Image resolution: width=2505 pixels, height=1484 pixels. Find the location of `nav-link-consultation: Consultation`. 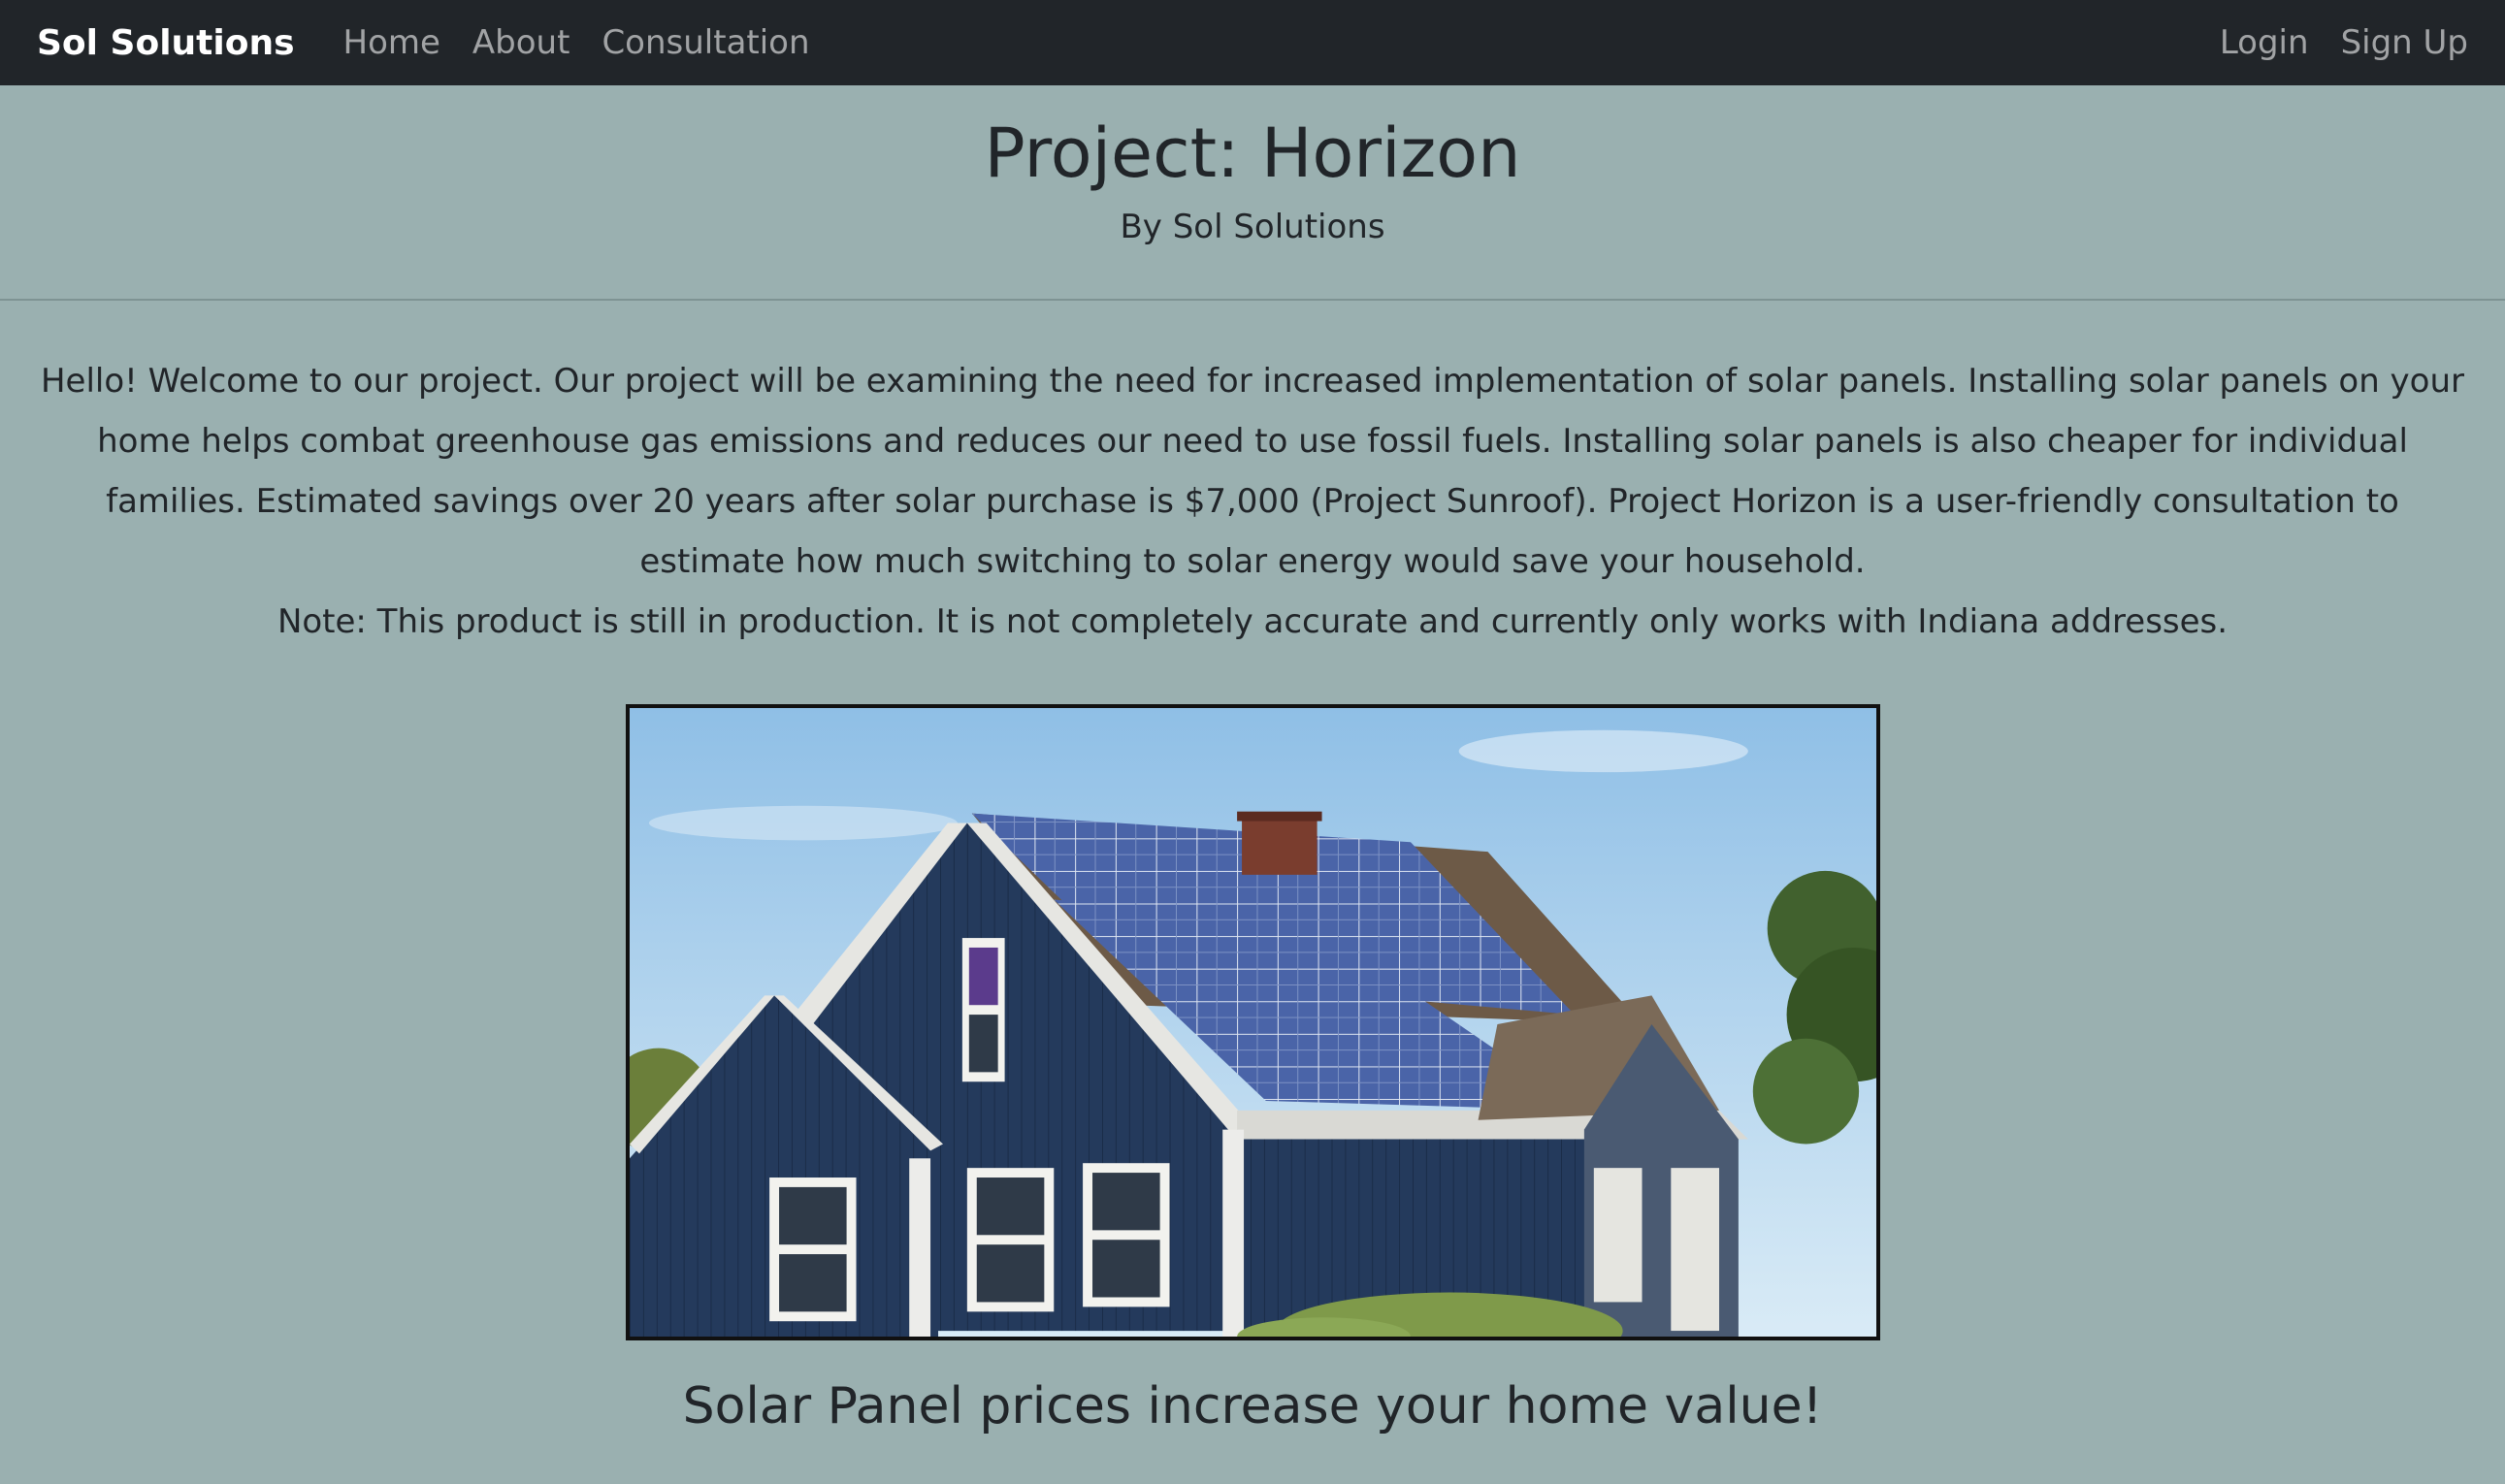

nav-link-consultation: Consultation is located at coordinates (705, 42).